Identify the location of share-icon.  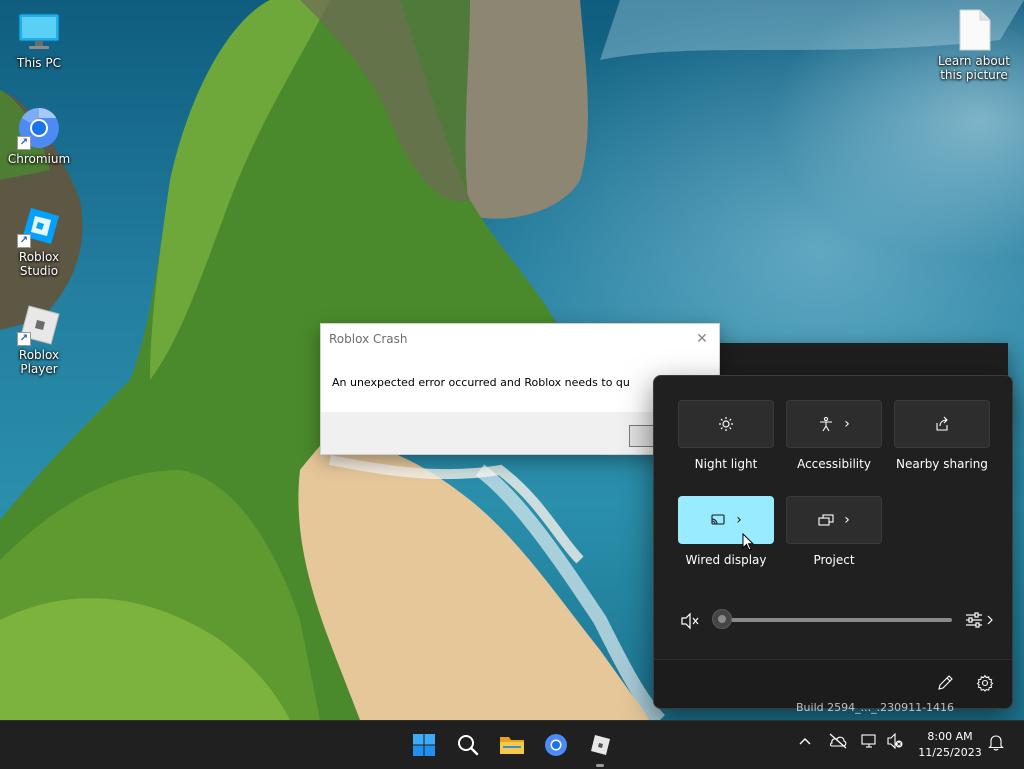
(942, 423).